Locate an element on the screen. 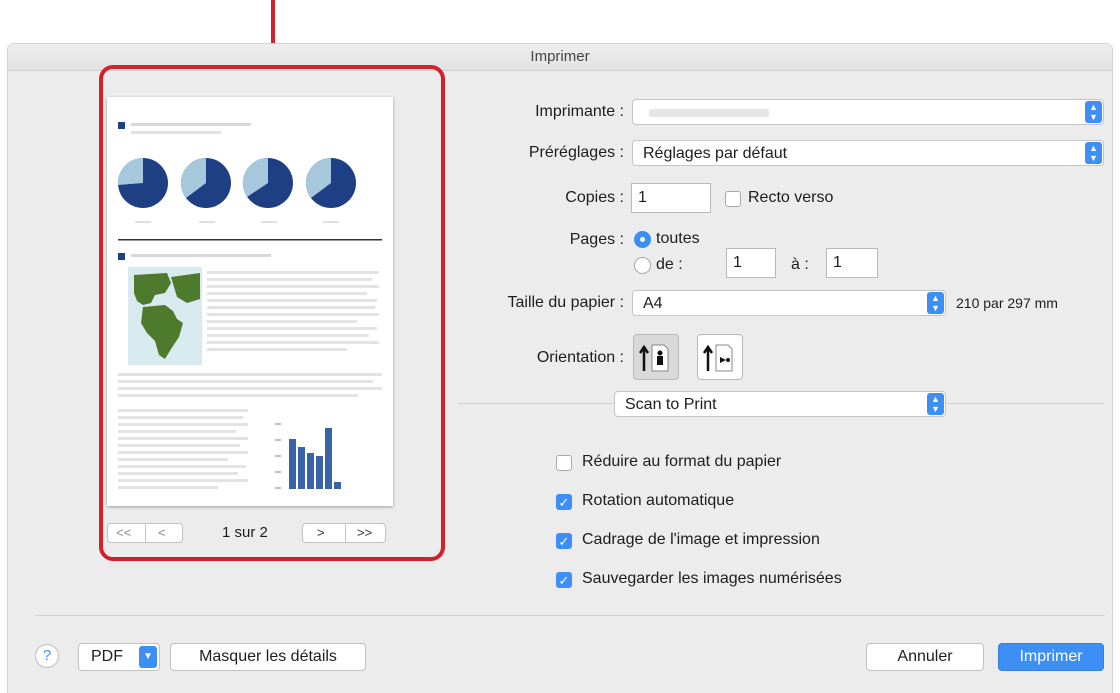 Image resolution: width=1120 pixels, height=693 pixels. pages-label: Pages : is located at coordinates (596, 239).